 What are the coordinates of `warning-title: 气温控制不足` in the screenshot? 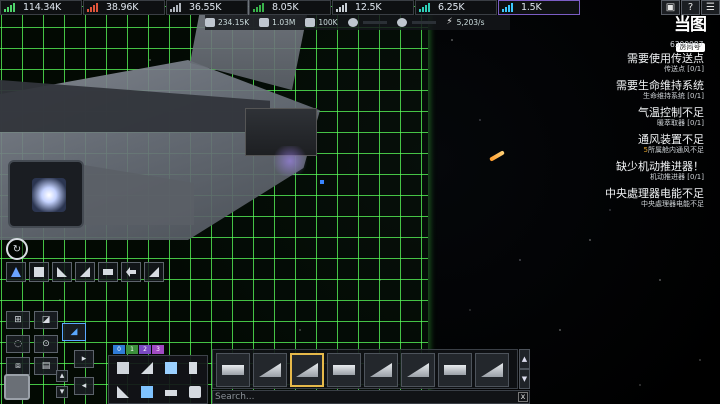 It's located at (671, 112).